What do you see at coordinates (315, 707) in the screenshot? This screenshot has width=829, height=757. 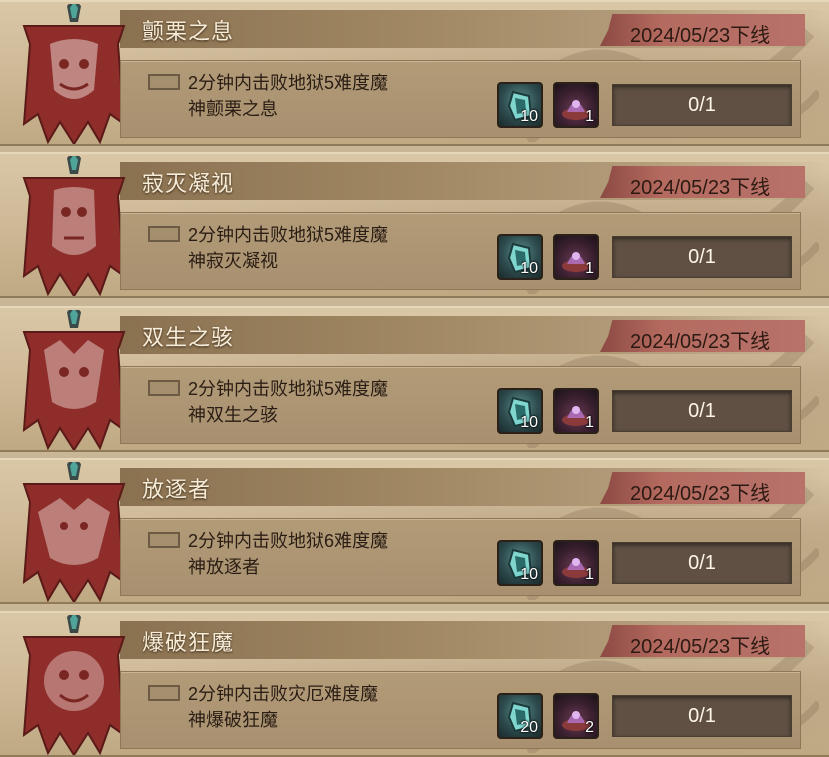 I see `objective-description: 2分钟内击败灾厄难度魔 神爆破狂魔` at bounding box center [315, 707].